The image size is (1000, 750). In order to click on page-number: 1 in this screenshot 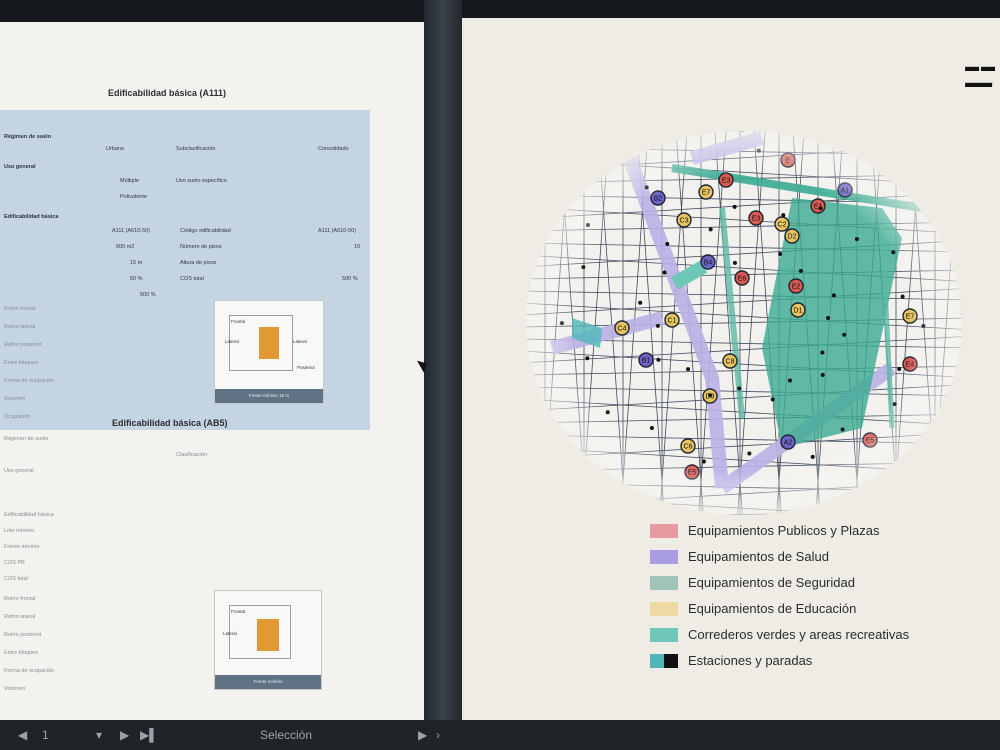, I will do `click(45, 735)`.